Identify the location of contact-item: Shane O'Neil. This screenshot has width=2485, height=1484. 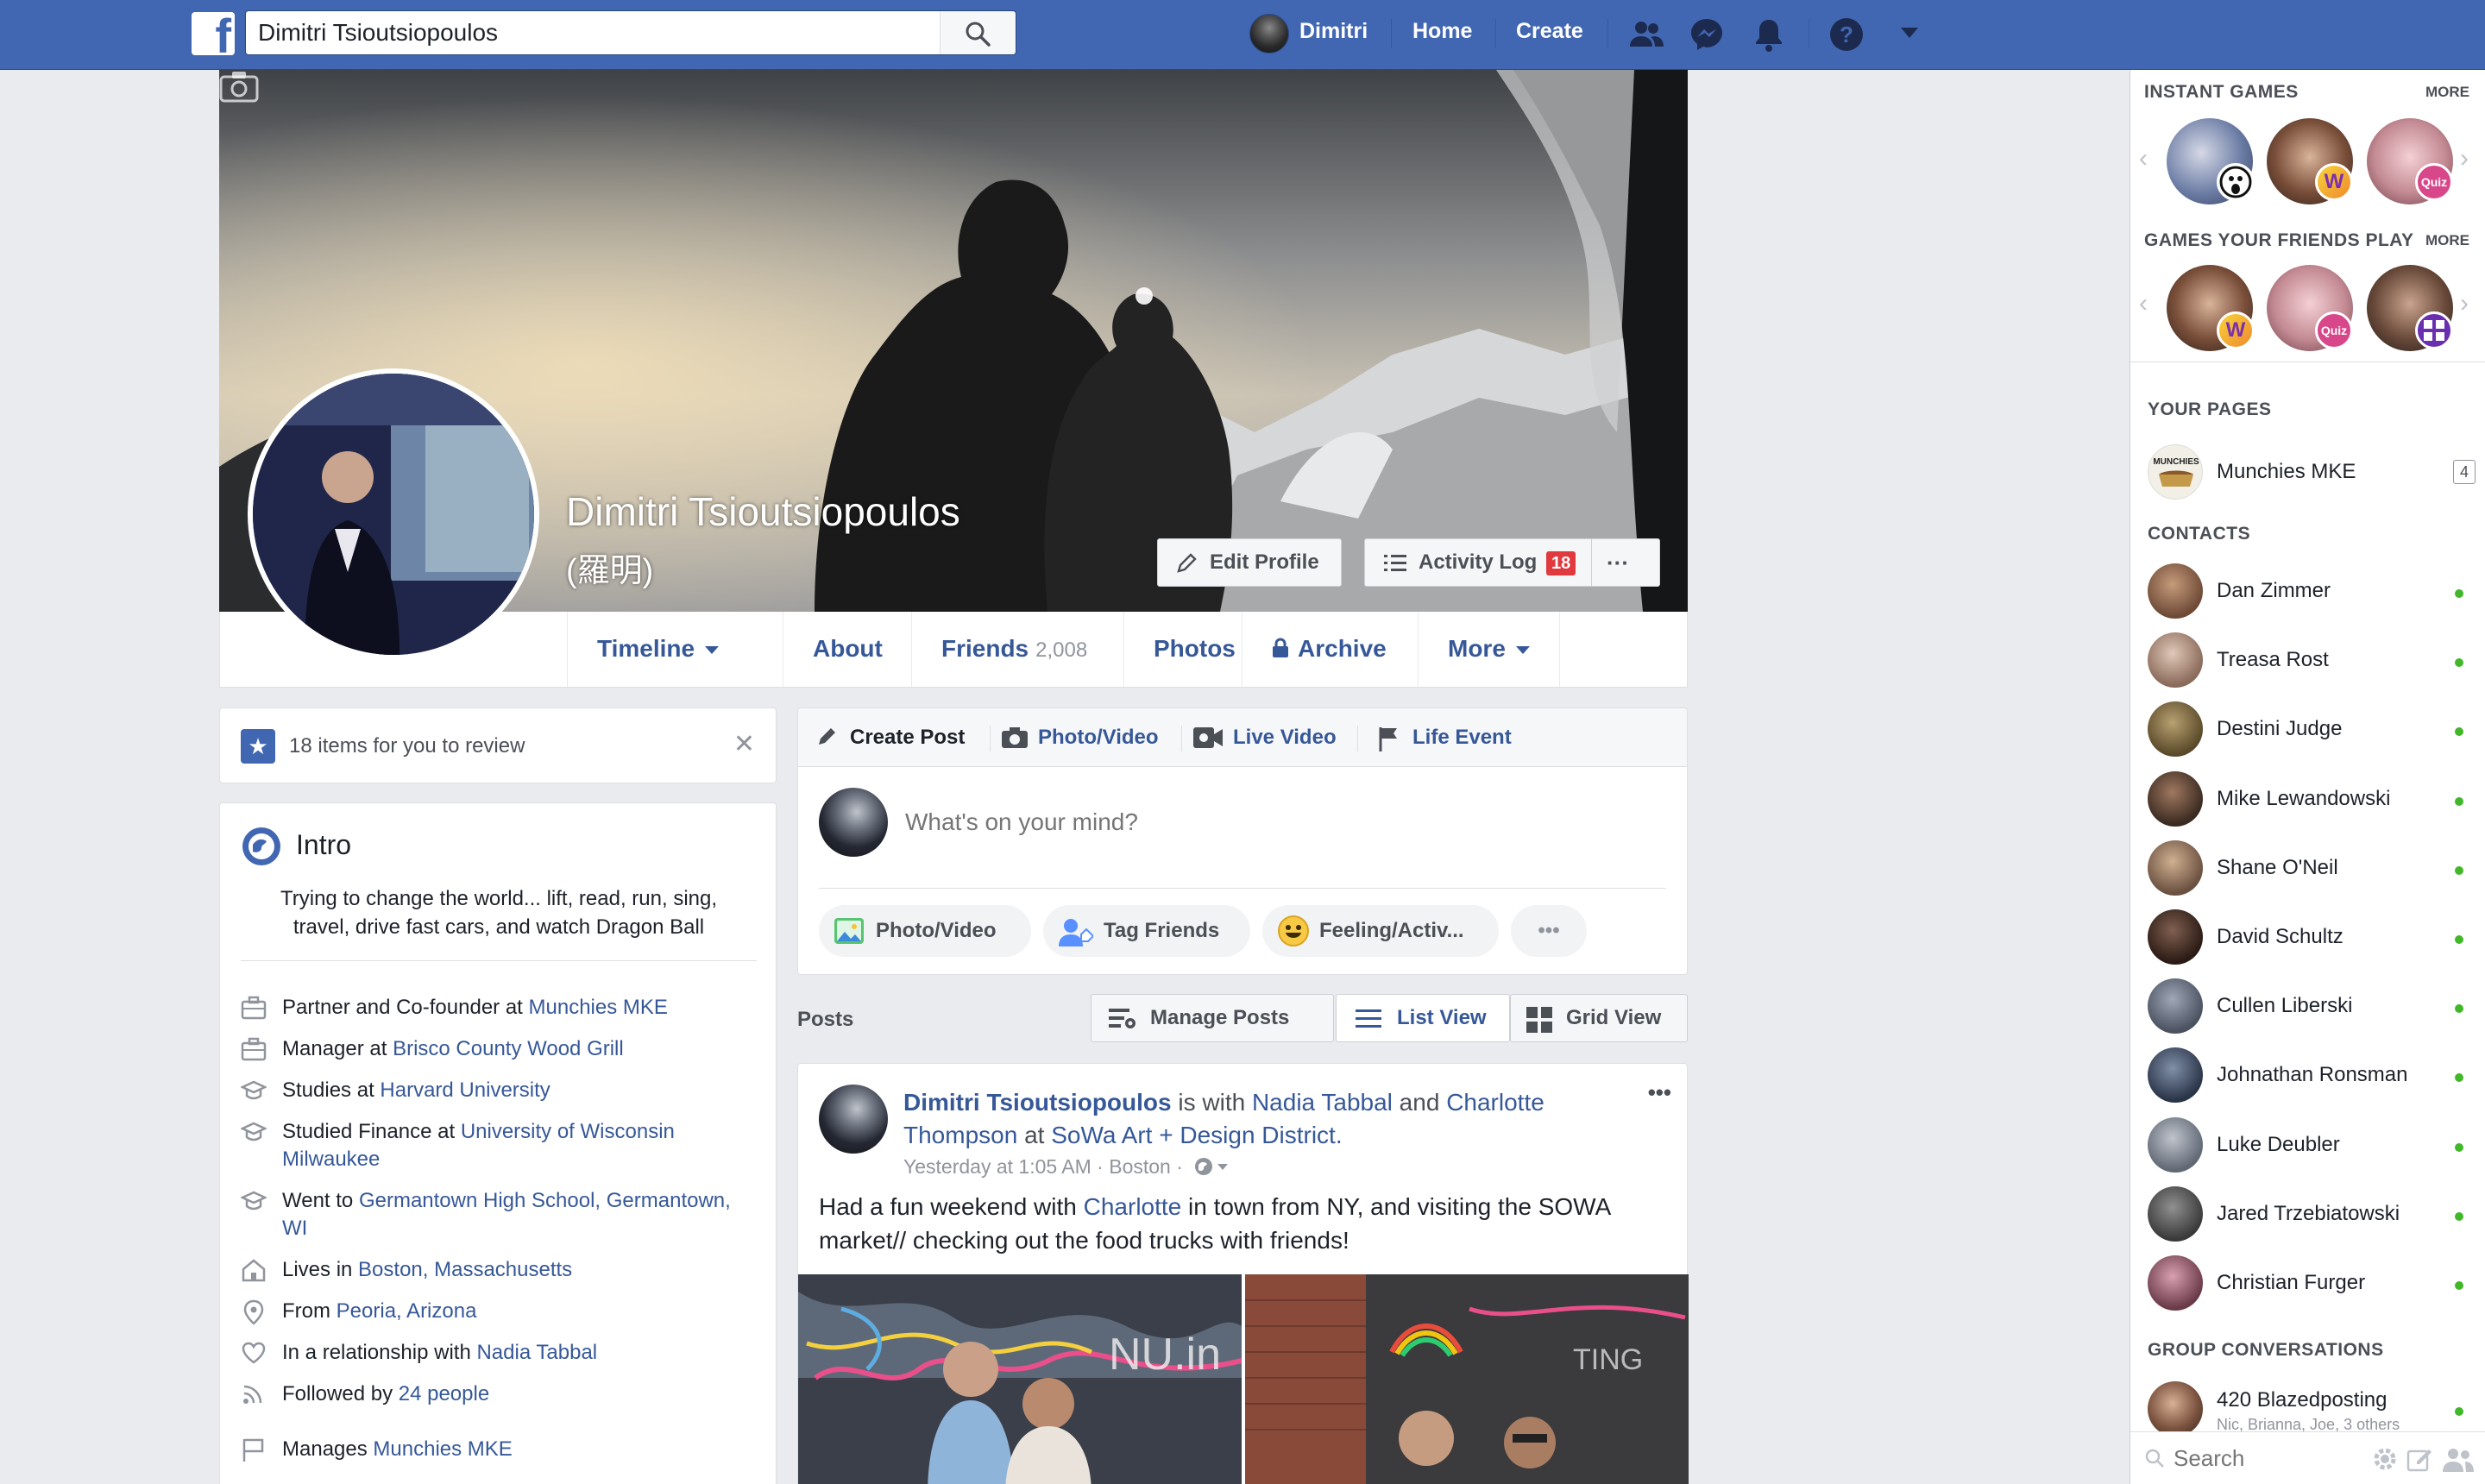
(2312, 868).